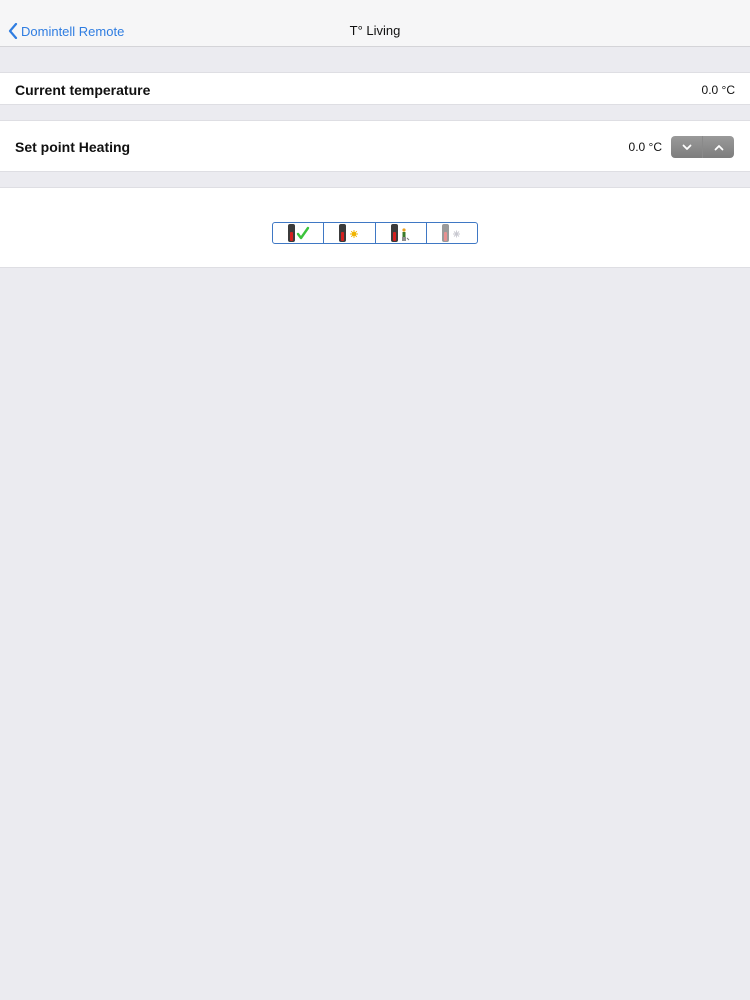  What do you see at coordinates (375, 146) in the screenshot?
I see `set-point-heating-row: Set point Heating 0.0 °C` at bounding box center [375, 146].